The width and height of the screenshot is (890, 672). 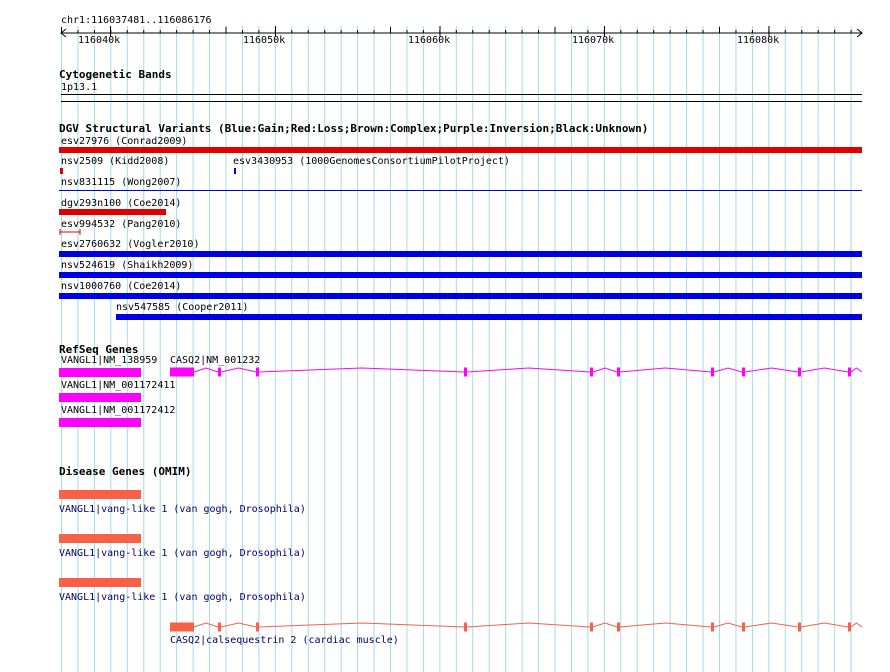 What do you see at coordinates (118, 411) in the screenshot?
I see `refseq-gene-label: VANGL1|NM_001172412` at bounding box center [118, 411].